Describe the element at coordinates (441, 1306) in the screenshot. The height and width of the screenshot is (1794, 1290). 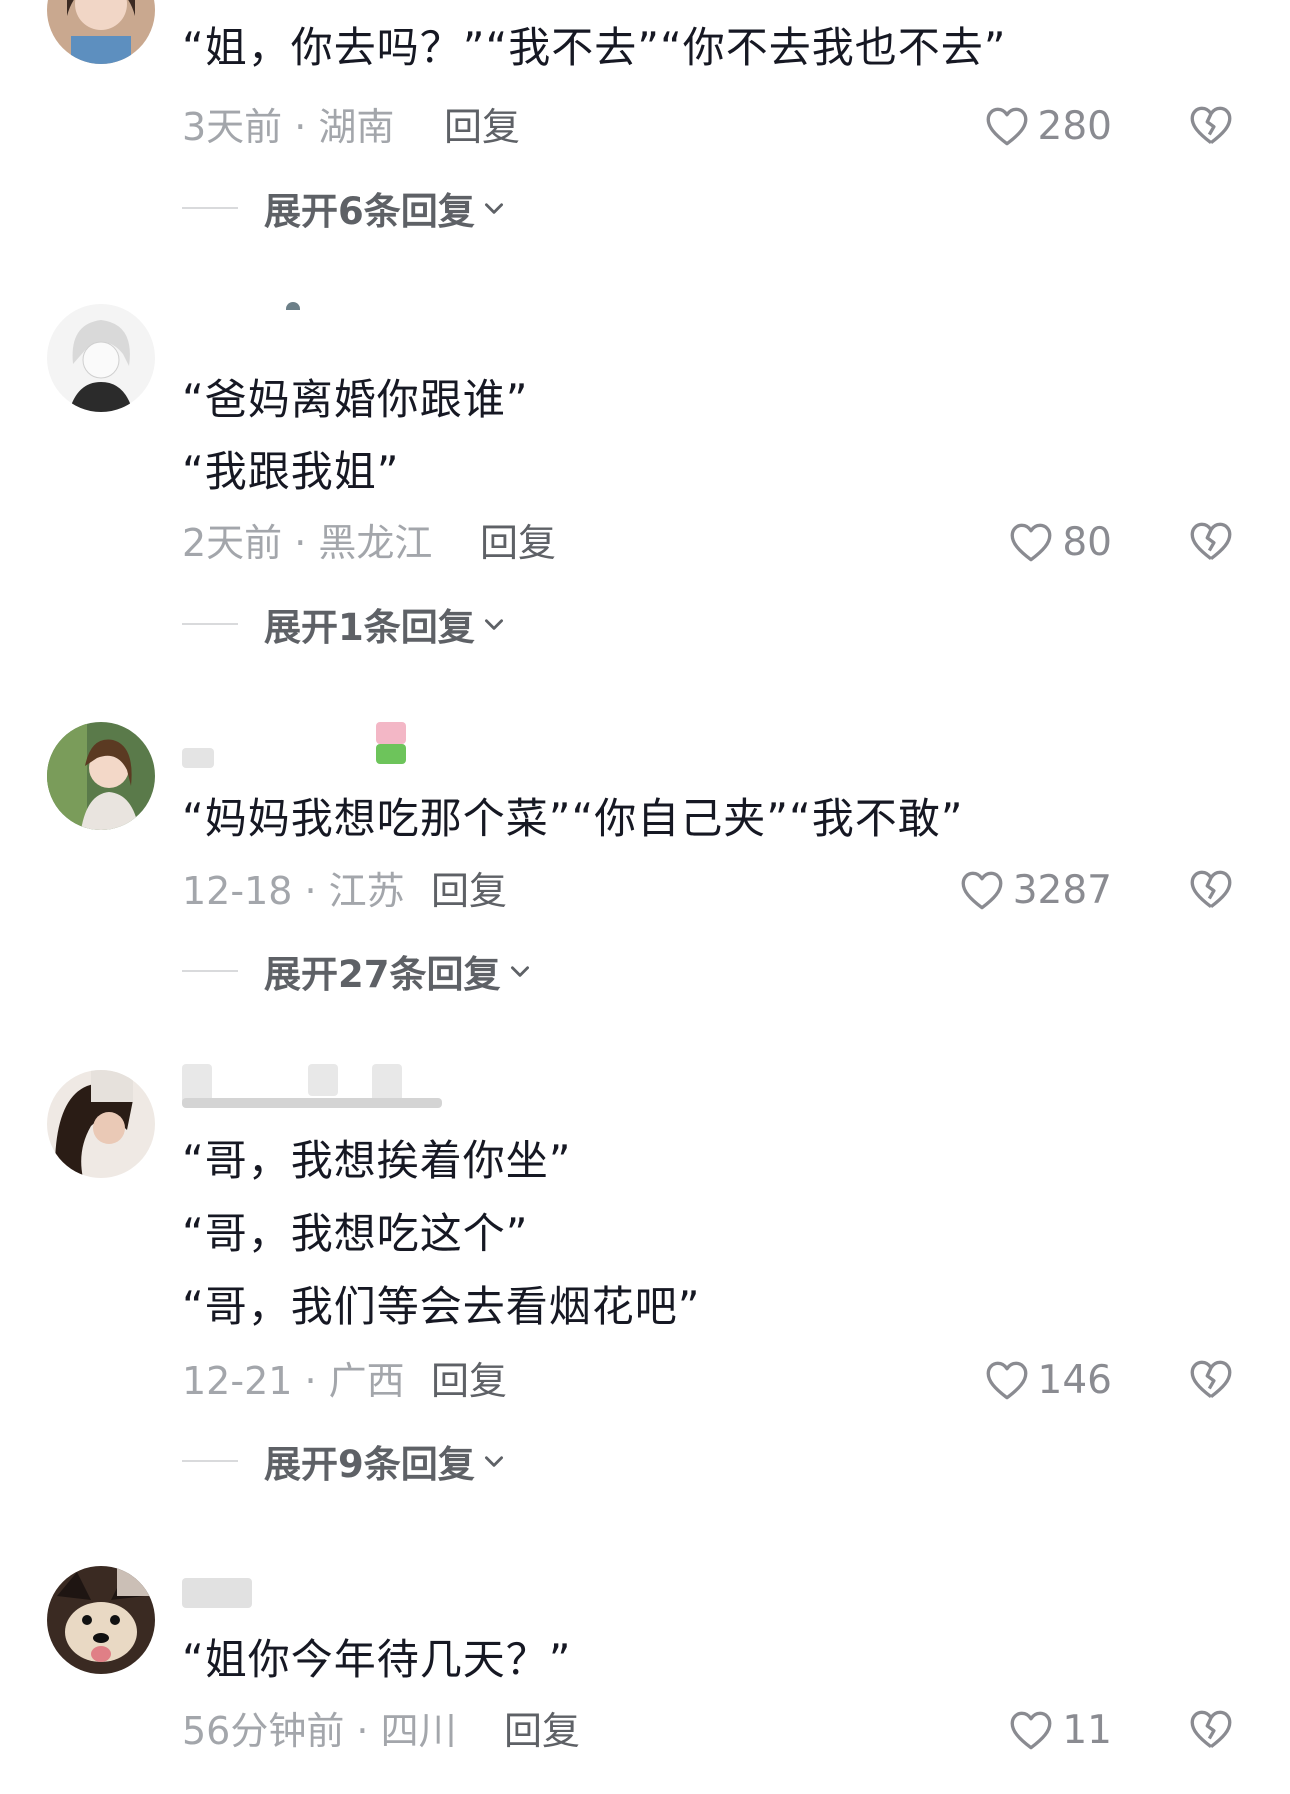
I see `comment-text: “哥，我们等会去看烟花吧”` at that location.